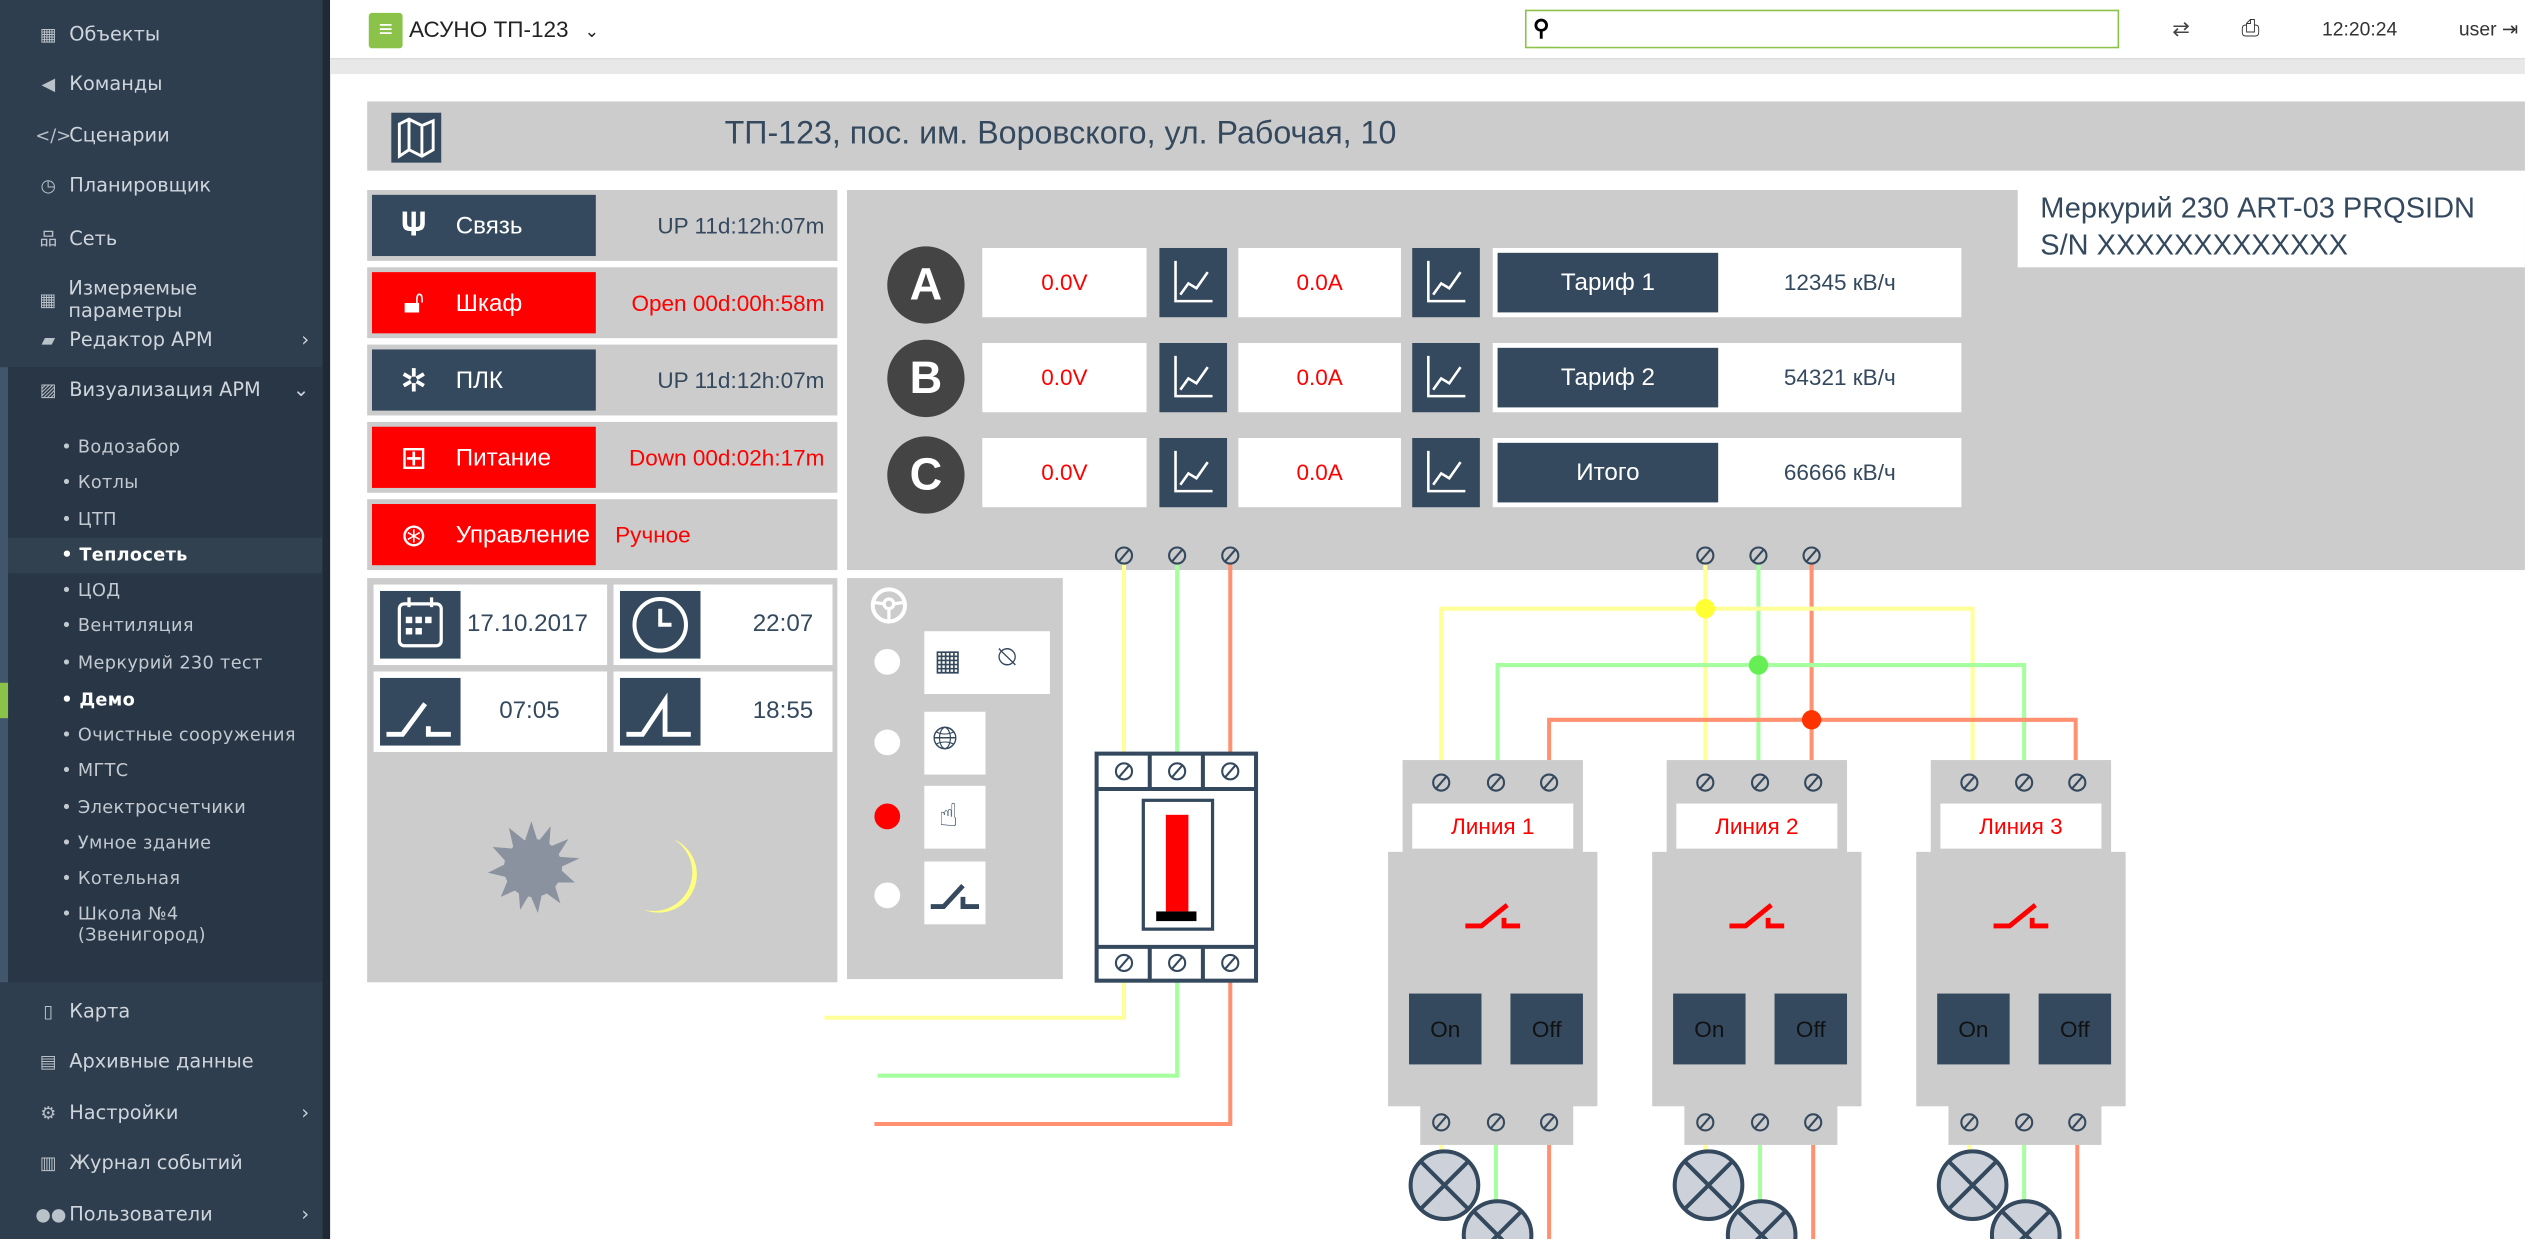 The width and height of the screenshot is (2525, 1239). Describe the element at coordinates (1445, 1029) in the screenshot. I see `line-1-on-button: On` at that location.